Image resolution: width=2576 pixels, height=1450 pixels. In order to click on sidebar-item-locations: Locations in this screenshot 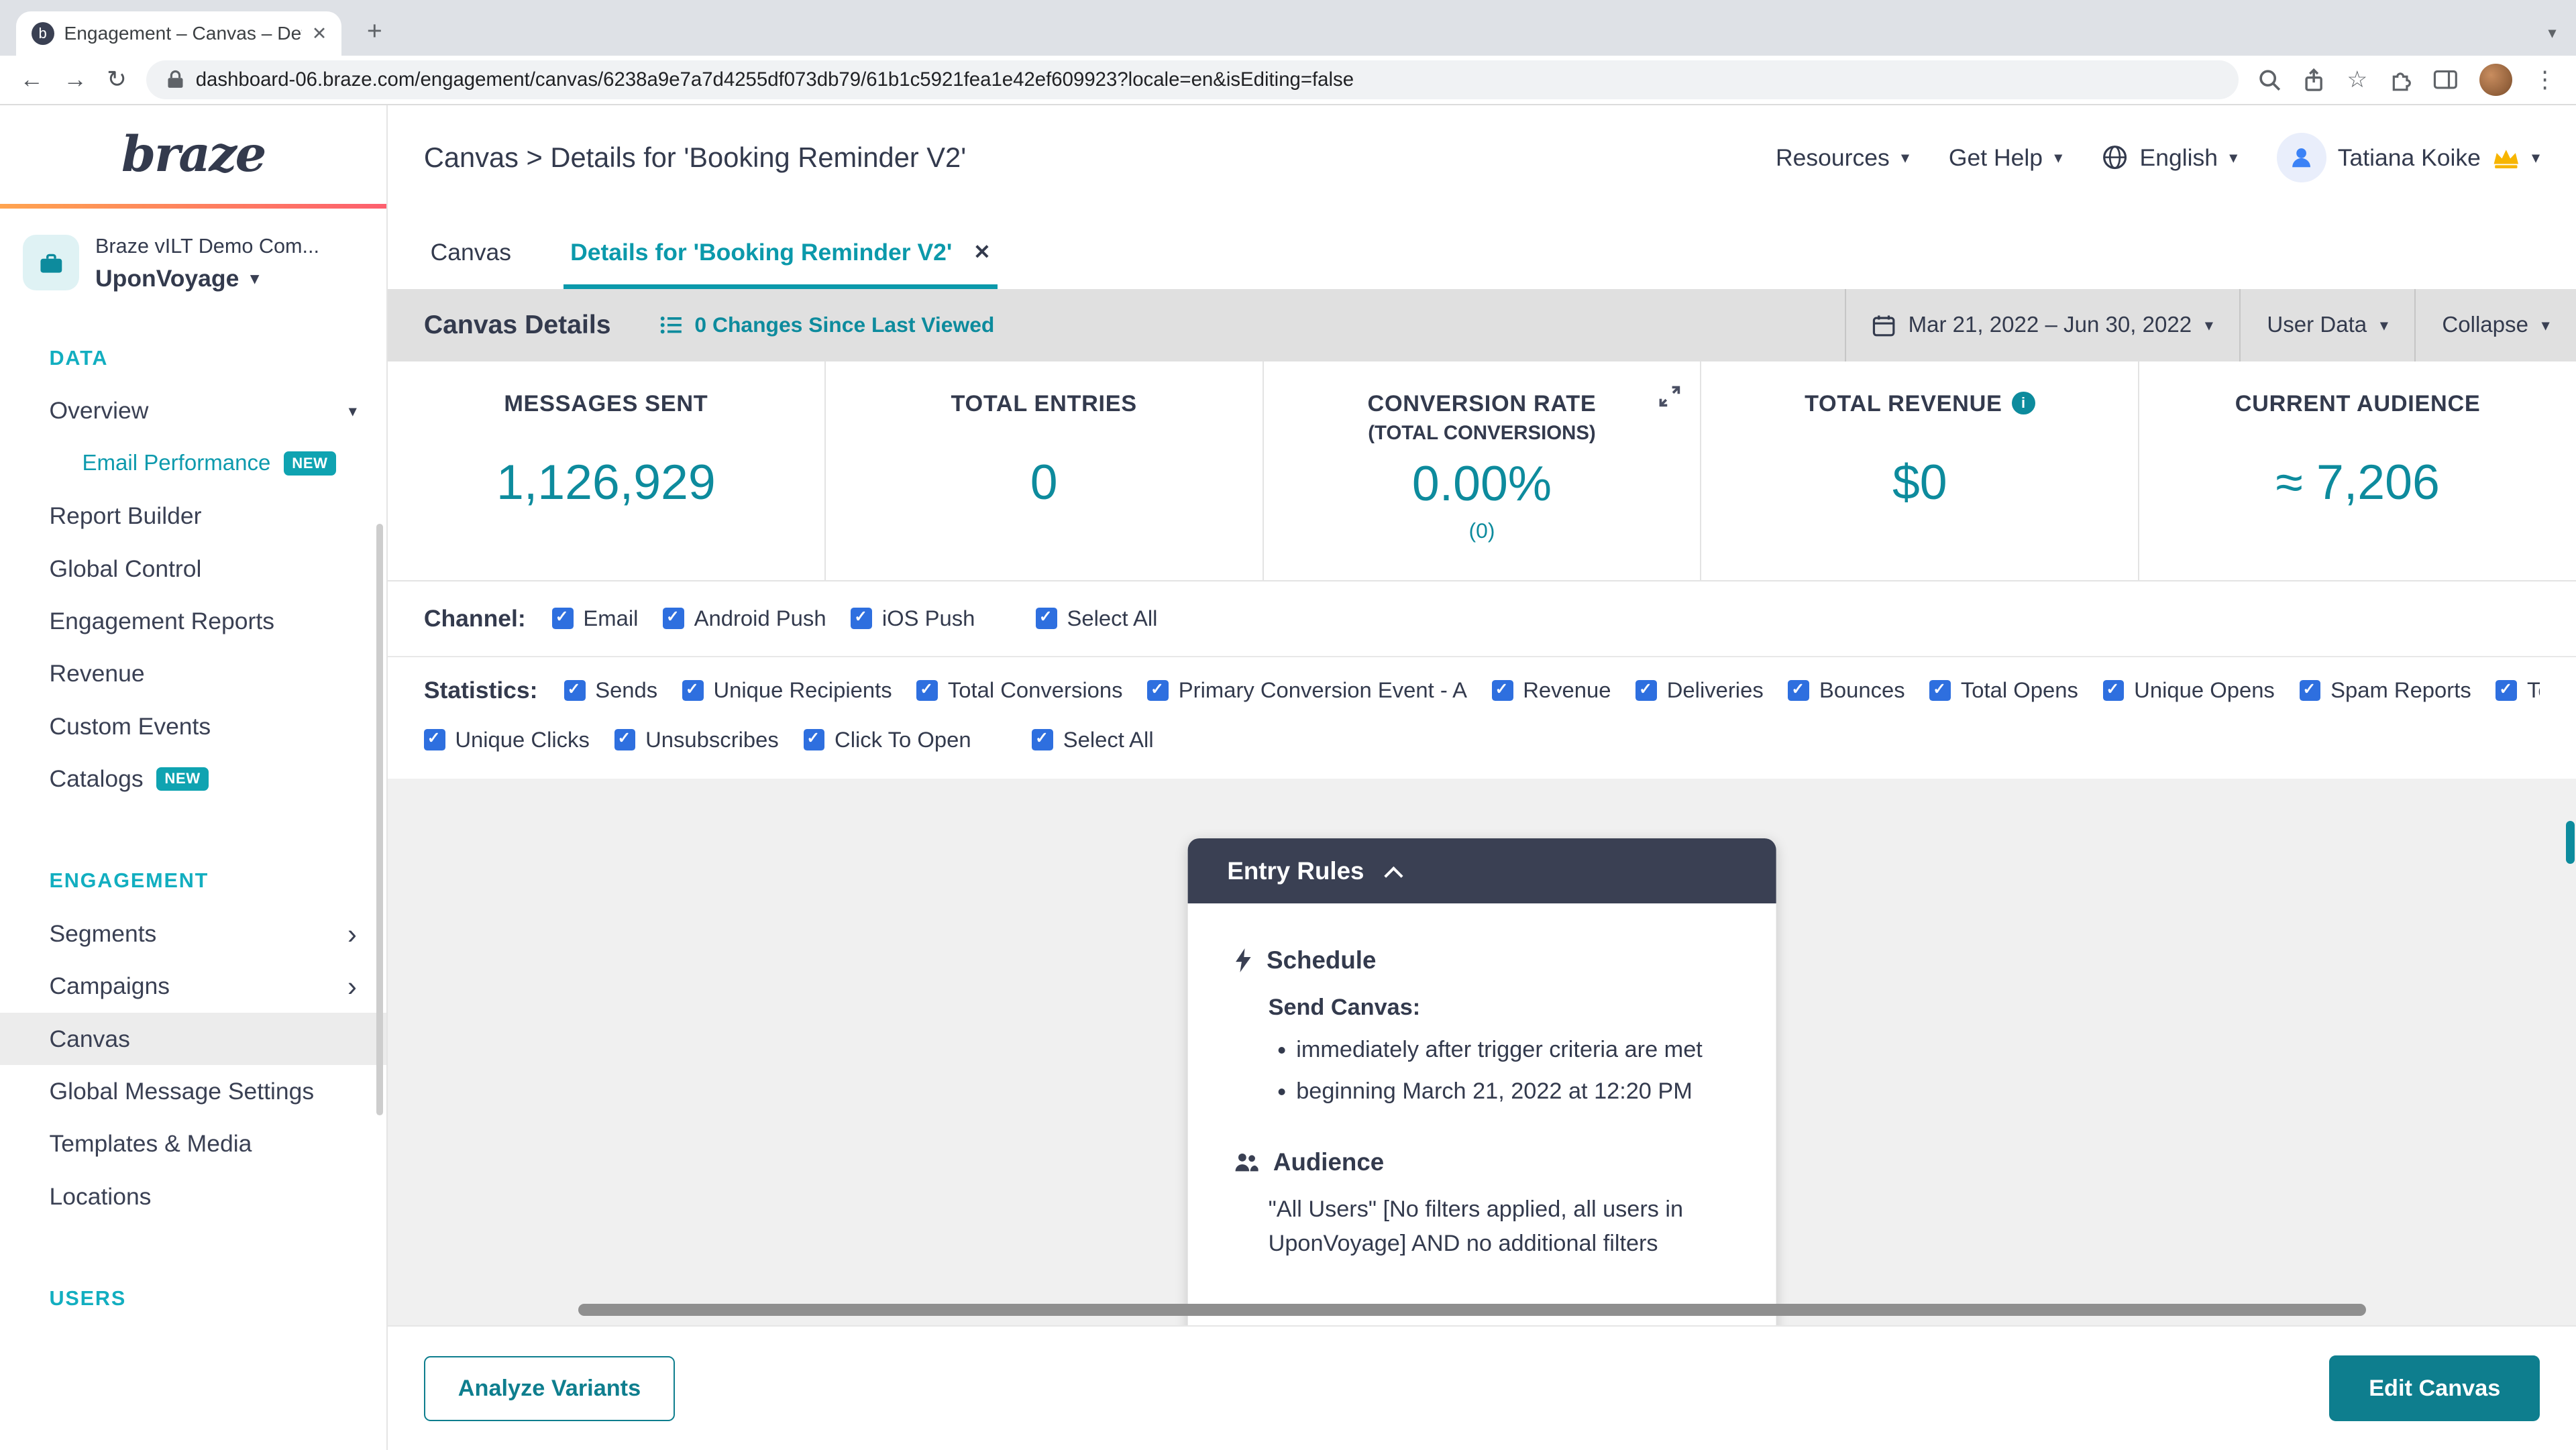, I will do `click(193, 1196)`.